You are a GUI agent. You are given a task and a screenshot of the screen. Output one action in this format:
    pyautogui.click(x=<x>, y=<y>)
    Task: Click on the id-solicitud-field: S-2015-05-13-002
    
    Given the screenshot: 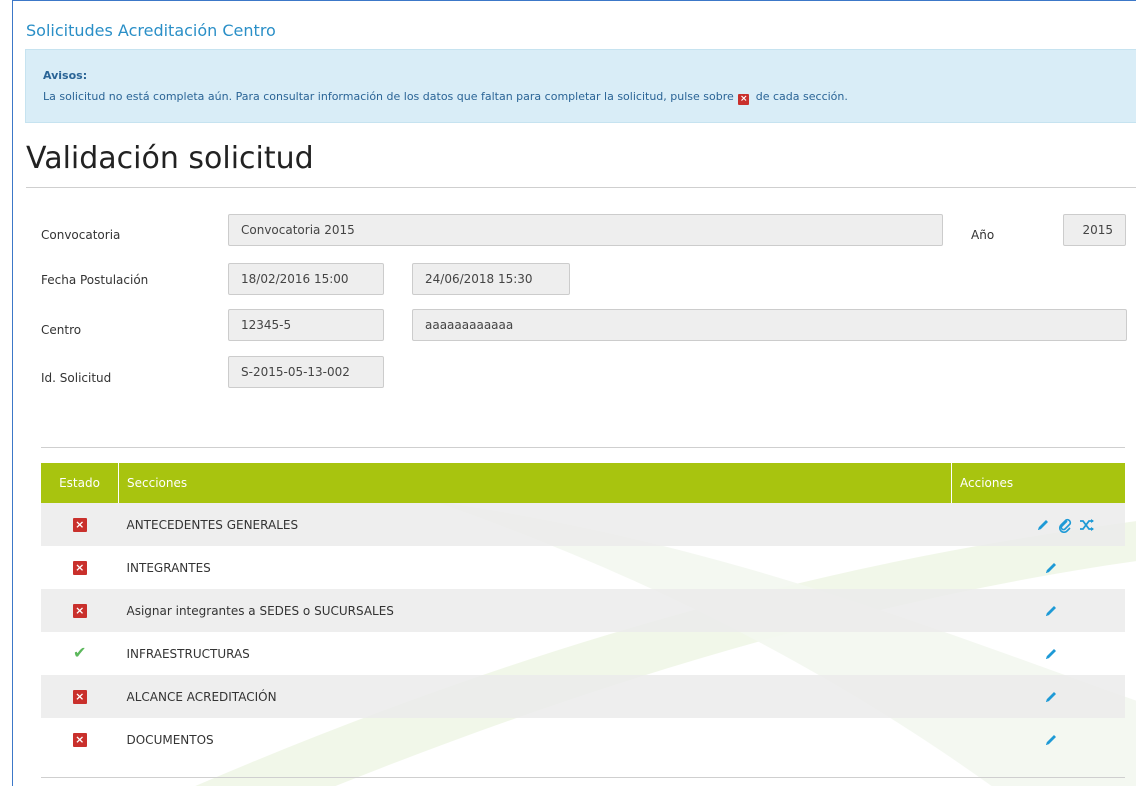 What is the action you would take?
    pyautogui.click(x=306, y=372)
    